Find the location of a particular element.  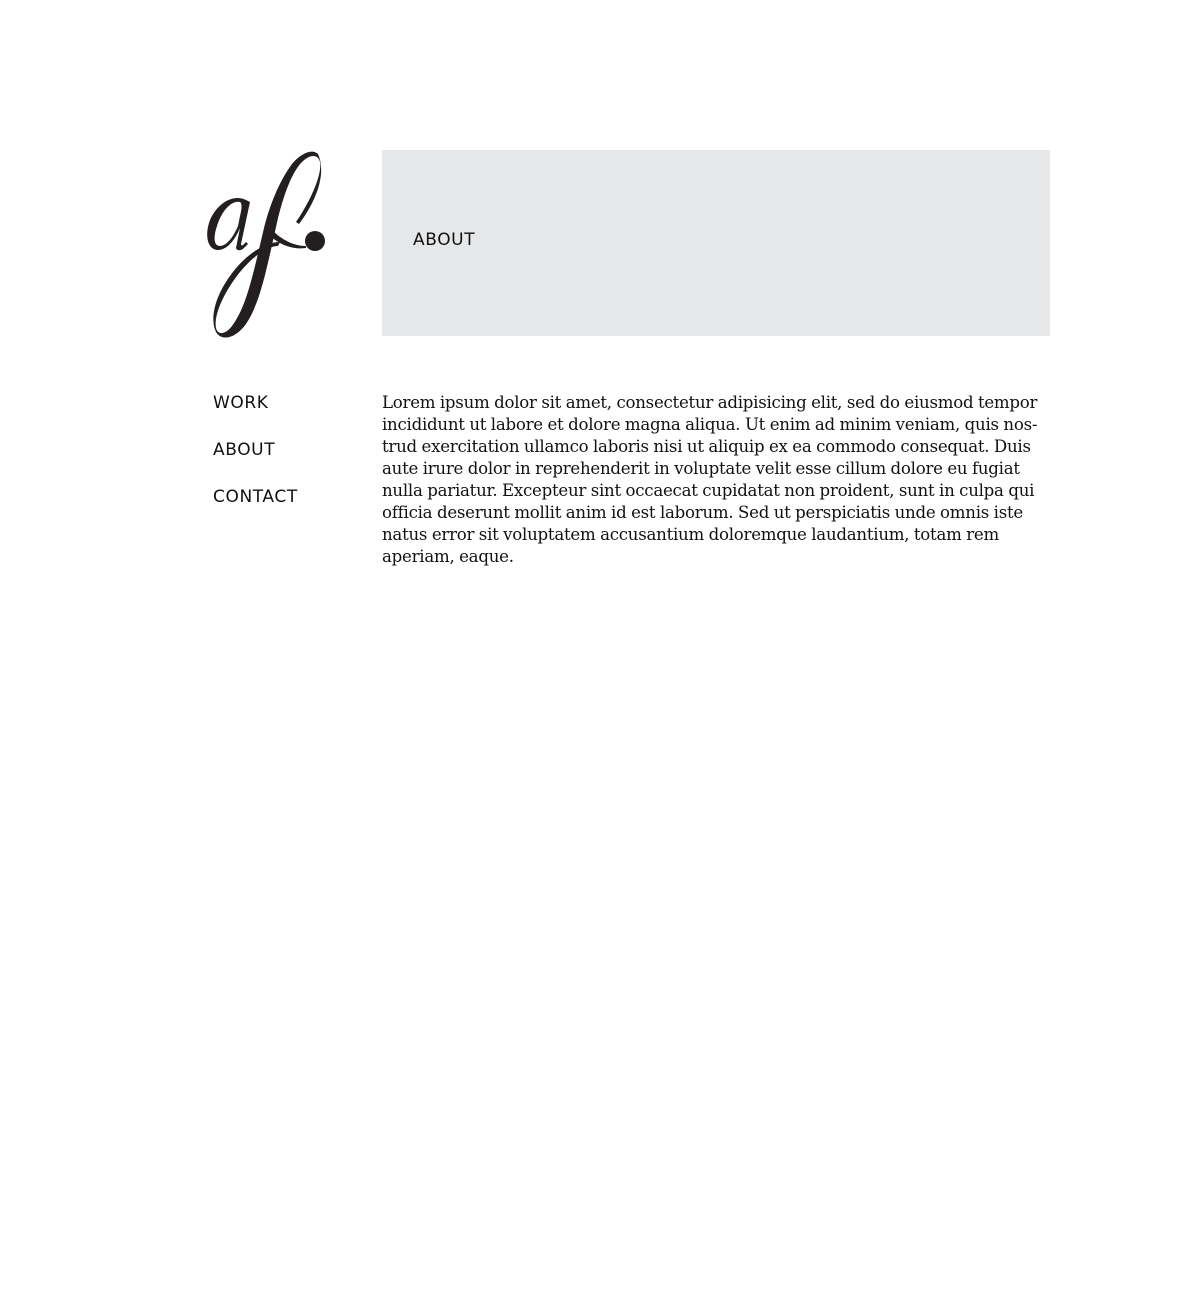

nav-item-work: WORK is located at coordinates (255, 403).